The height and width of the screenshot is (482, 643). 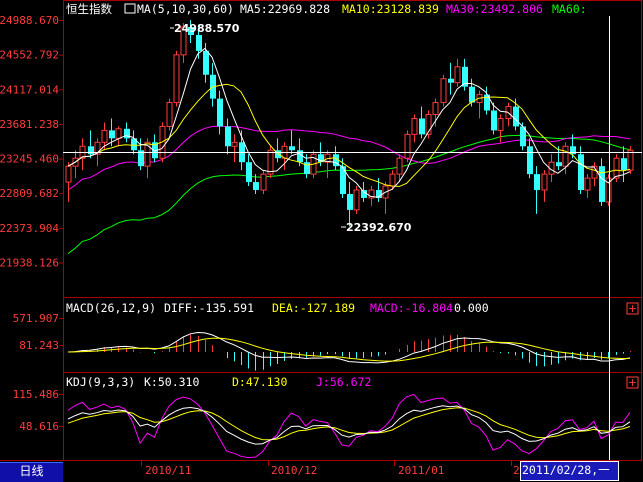 I want to click on kdj-k: K:50.310, so click(x=171, y=382).